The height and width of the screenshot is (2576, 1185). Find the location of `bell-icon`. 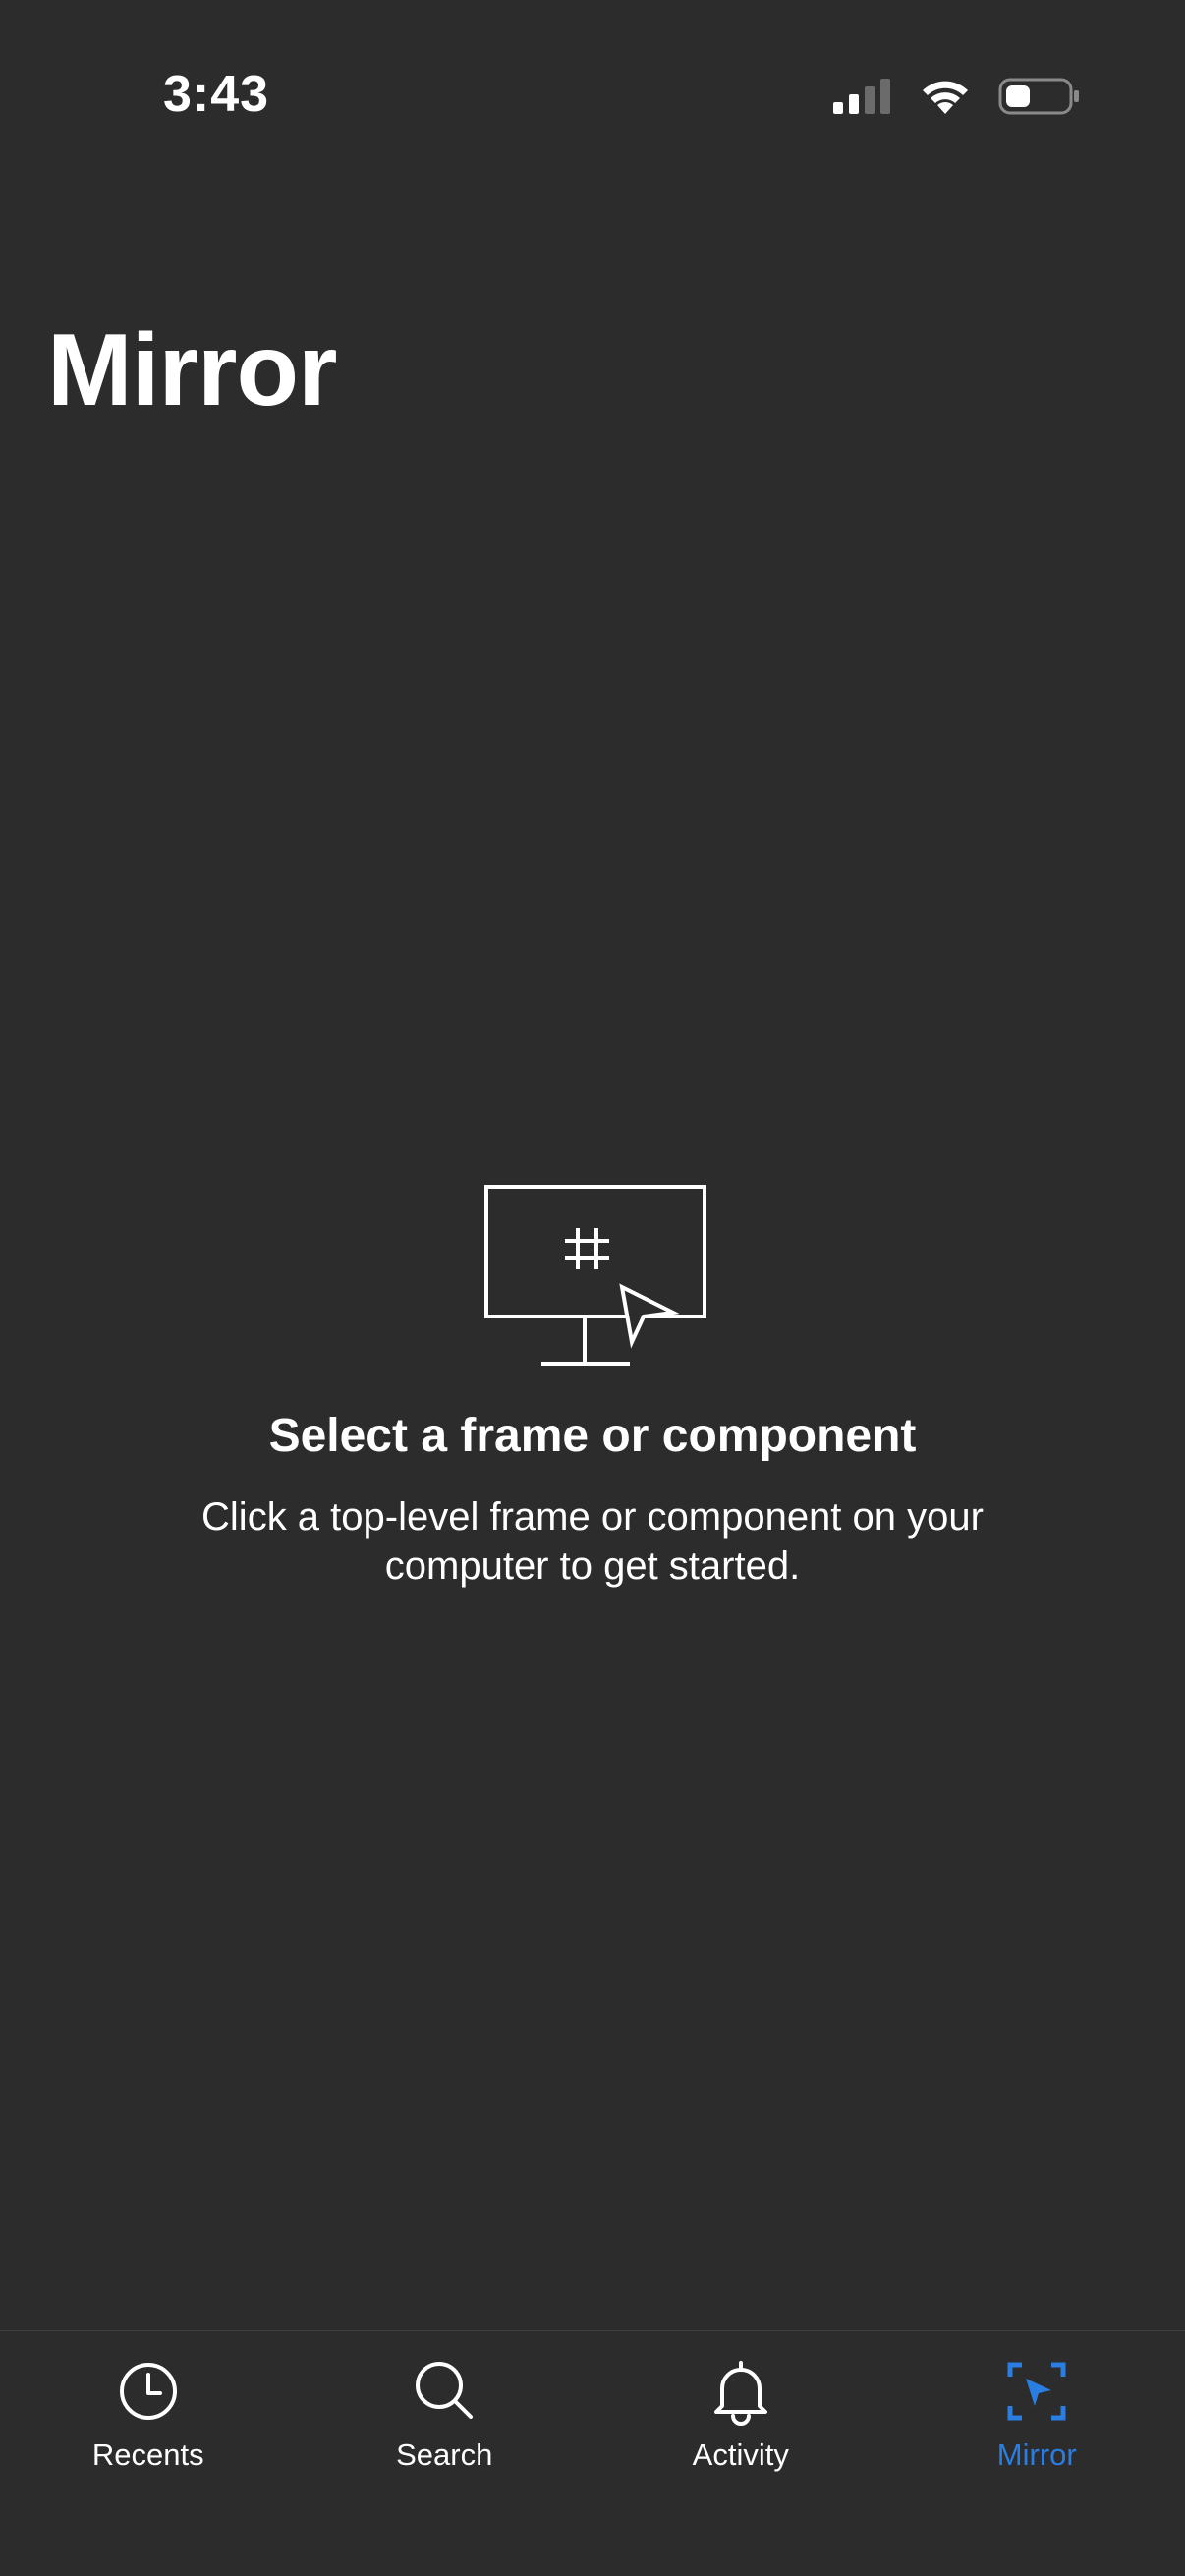

bell-icon is located at coordinates (740, 2393).